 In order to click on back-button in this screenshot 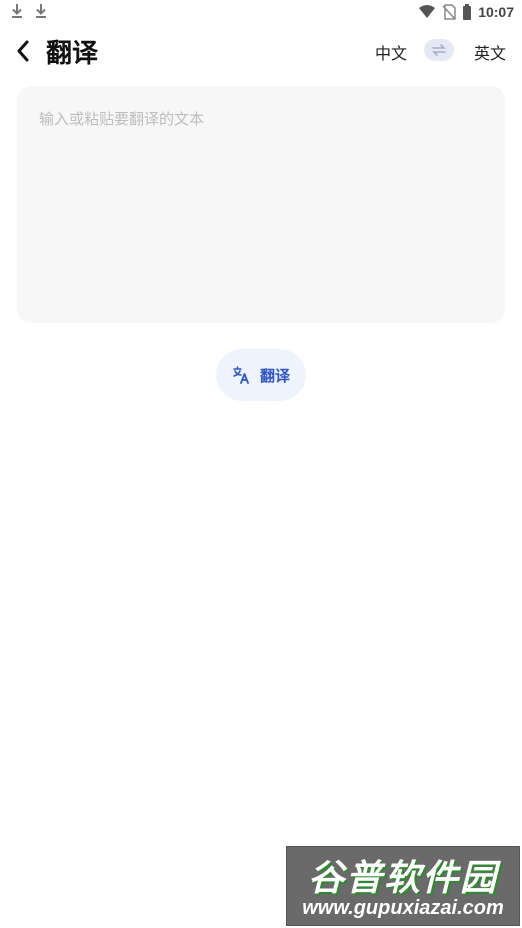, I will do `click(23, 51)`.